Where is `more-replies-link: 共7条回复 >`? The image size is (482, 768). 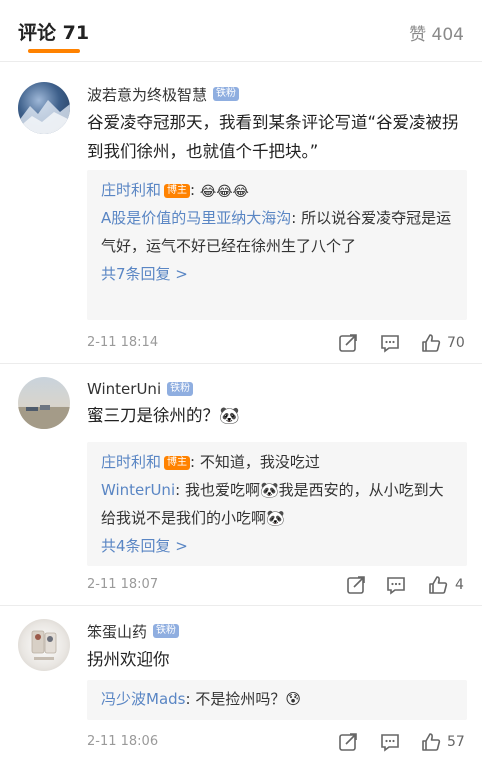 more-replies-link: 共7条回复 > is located at coordinates (277, 274).